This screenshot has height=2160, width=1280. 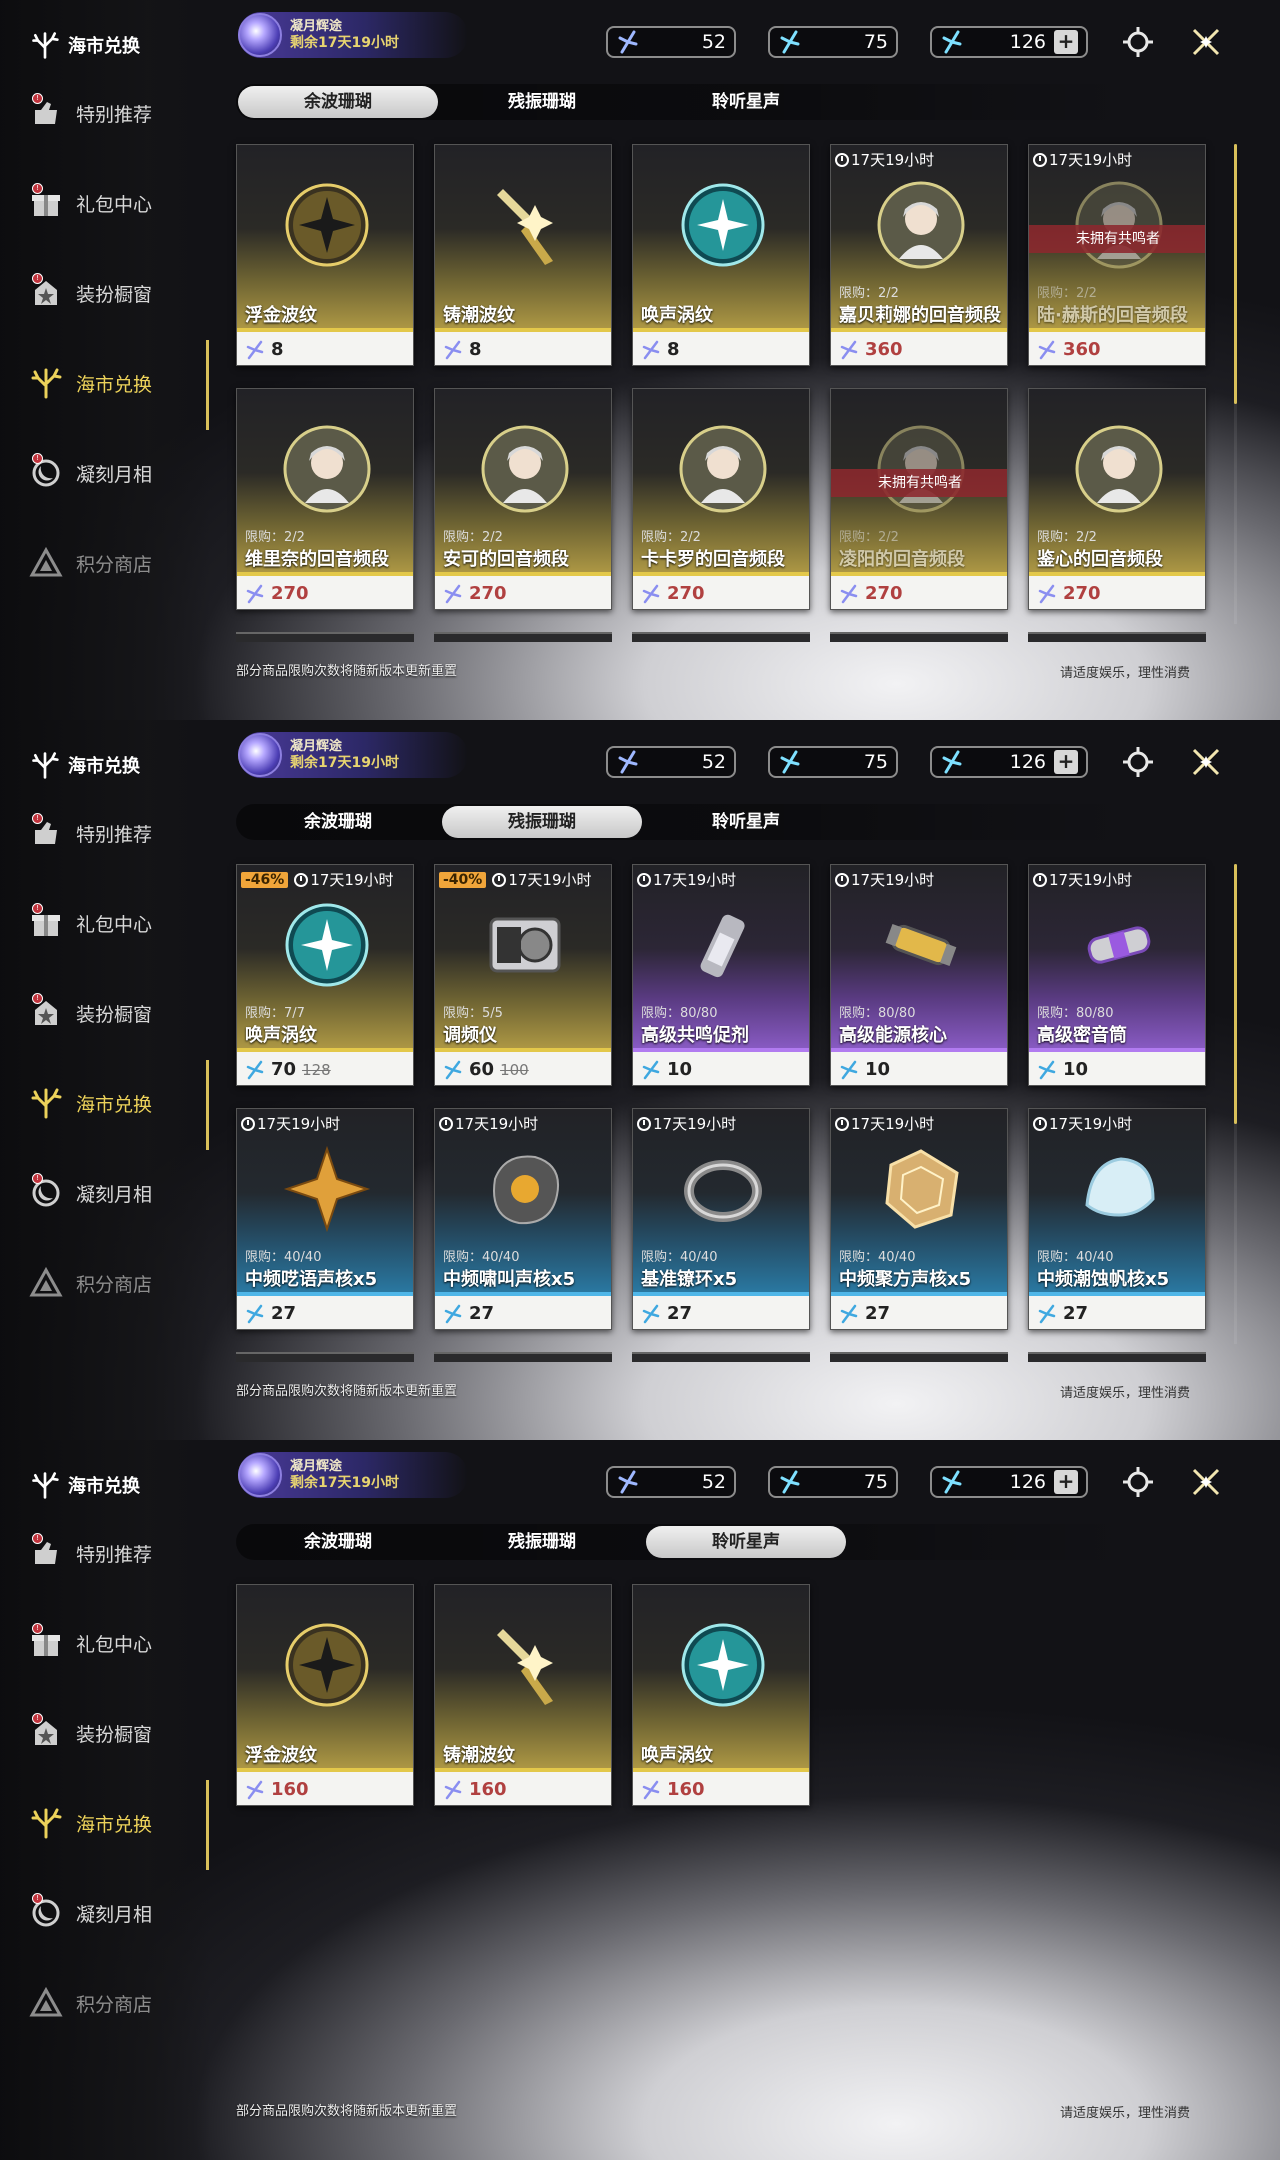 I want to click on shop-item-card: 17天19小时 限购：40/40 中频呓语声核x5 27, so click(x=325, y=1219).